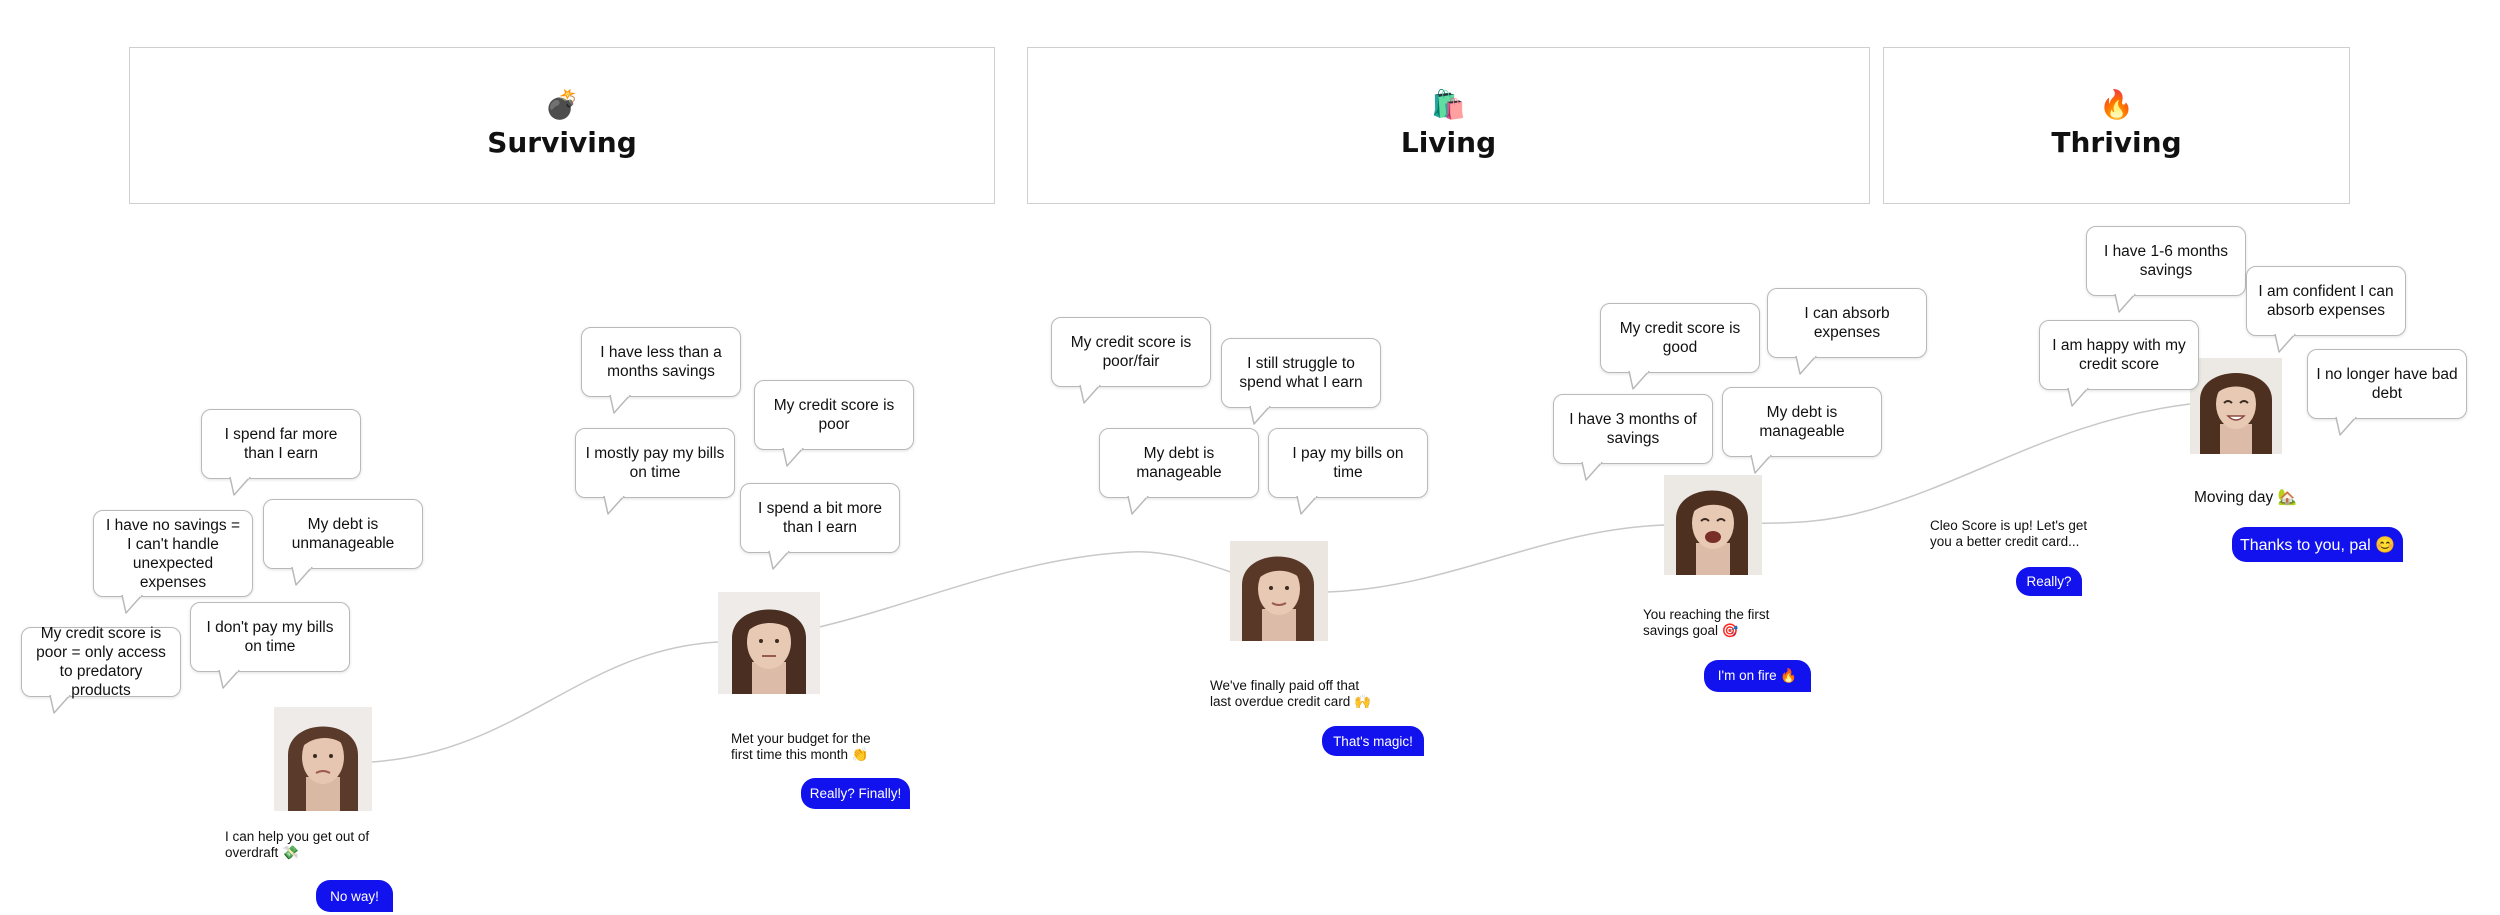 The height and width of the screenshot is (915, 2500). I want to click on reply-bubble: Really? Finally!, so click(855, 793).